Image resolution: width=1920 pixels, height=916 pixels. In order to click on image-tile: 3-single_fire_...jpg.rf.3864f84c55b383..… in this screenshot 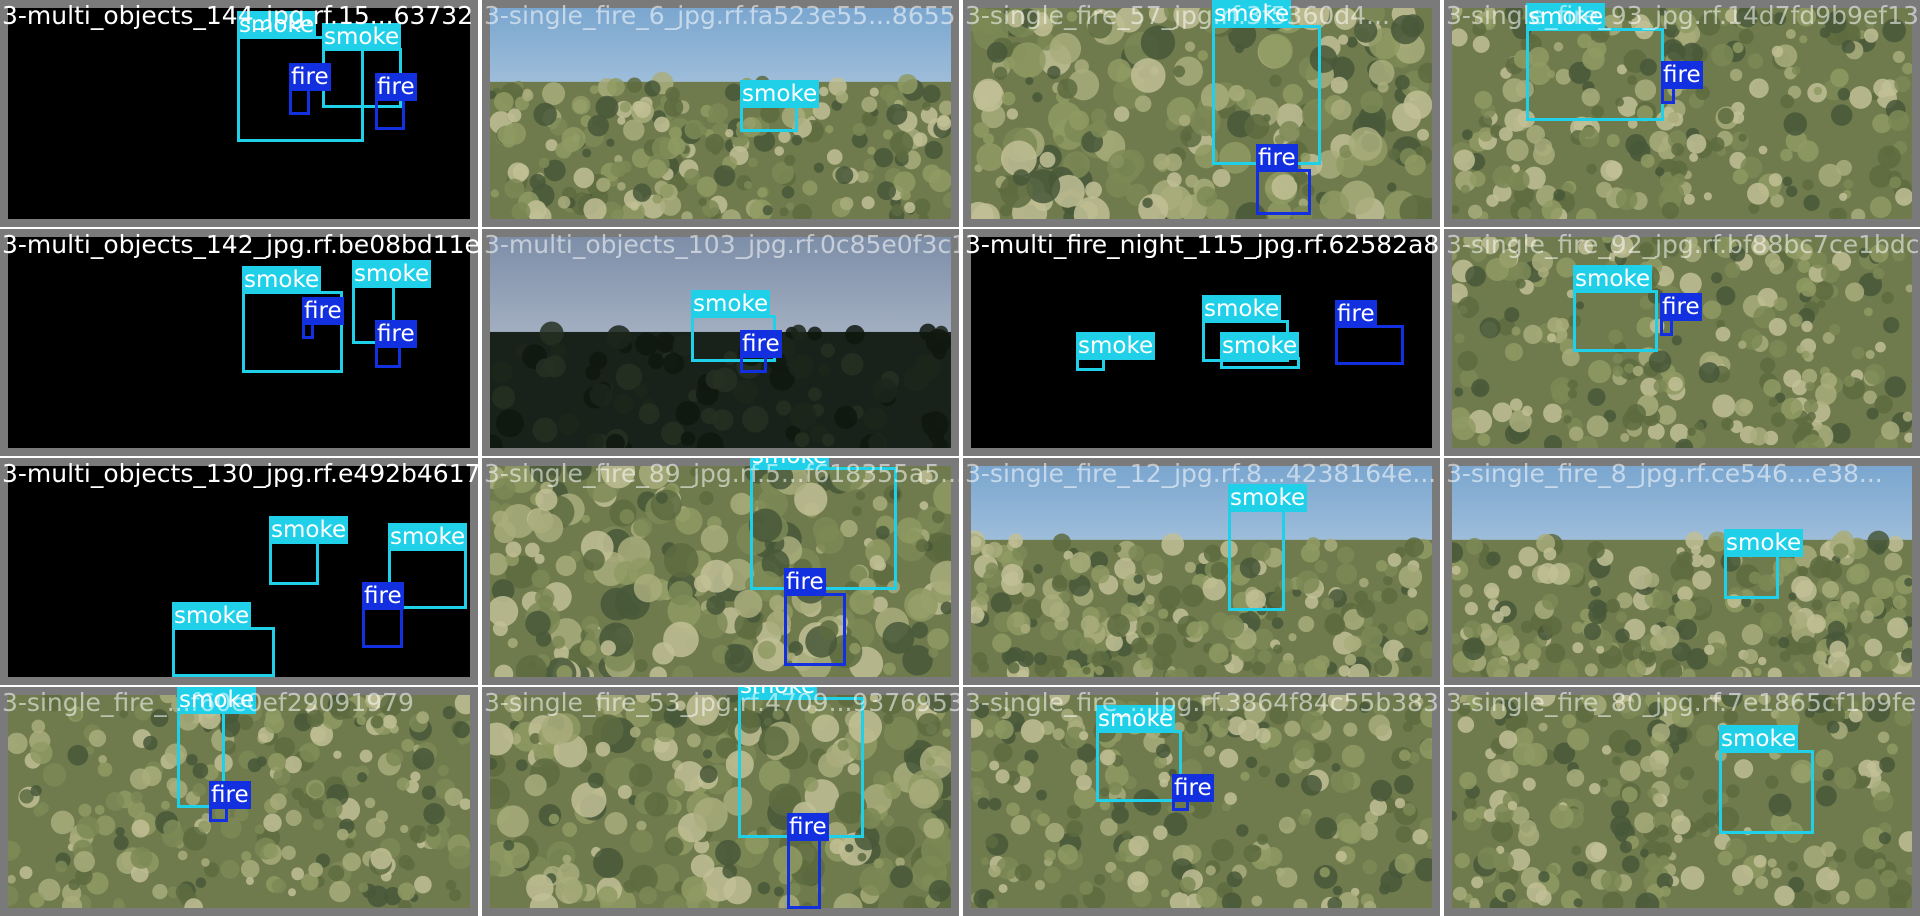, I will do `click(1201, 801)`.